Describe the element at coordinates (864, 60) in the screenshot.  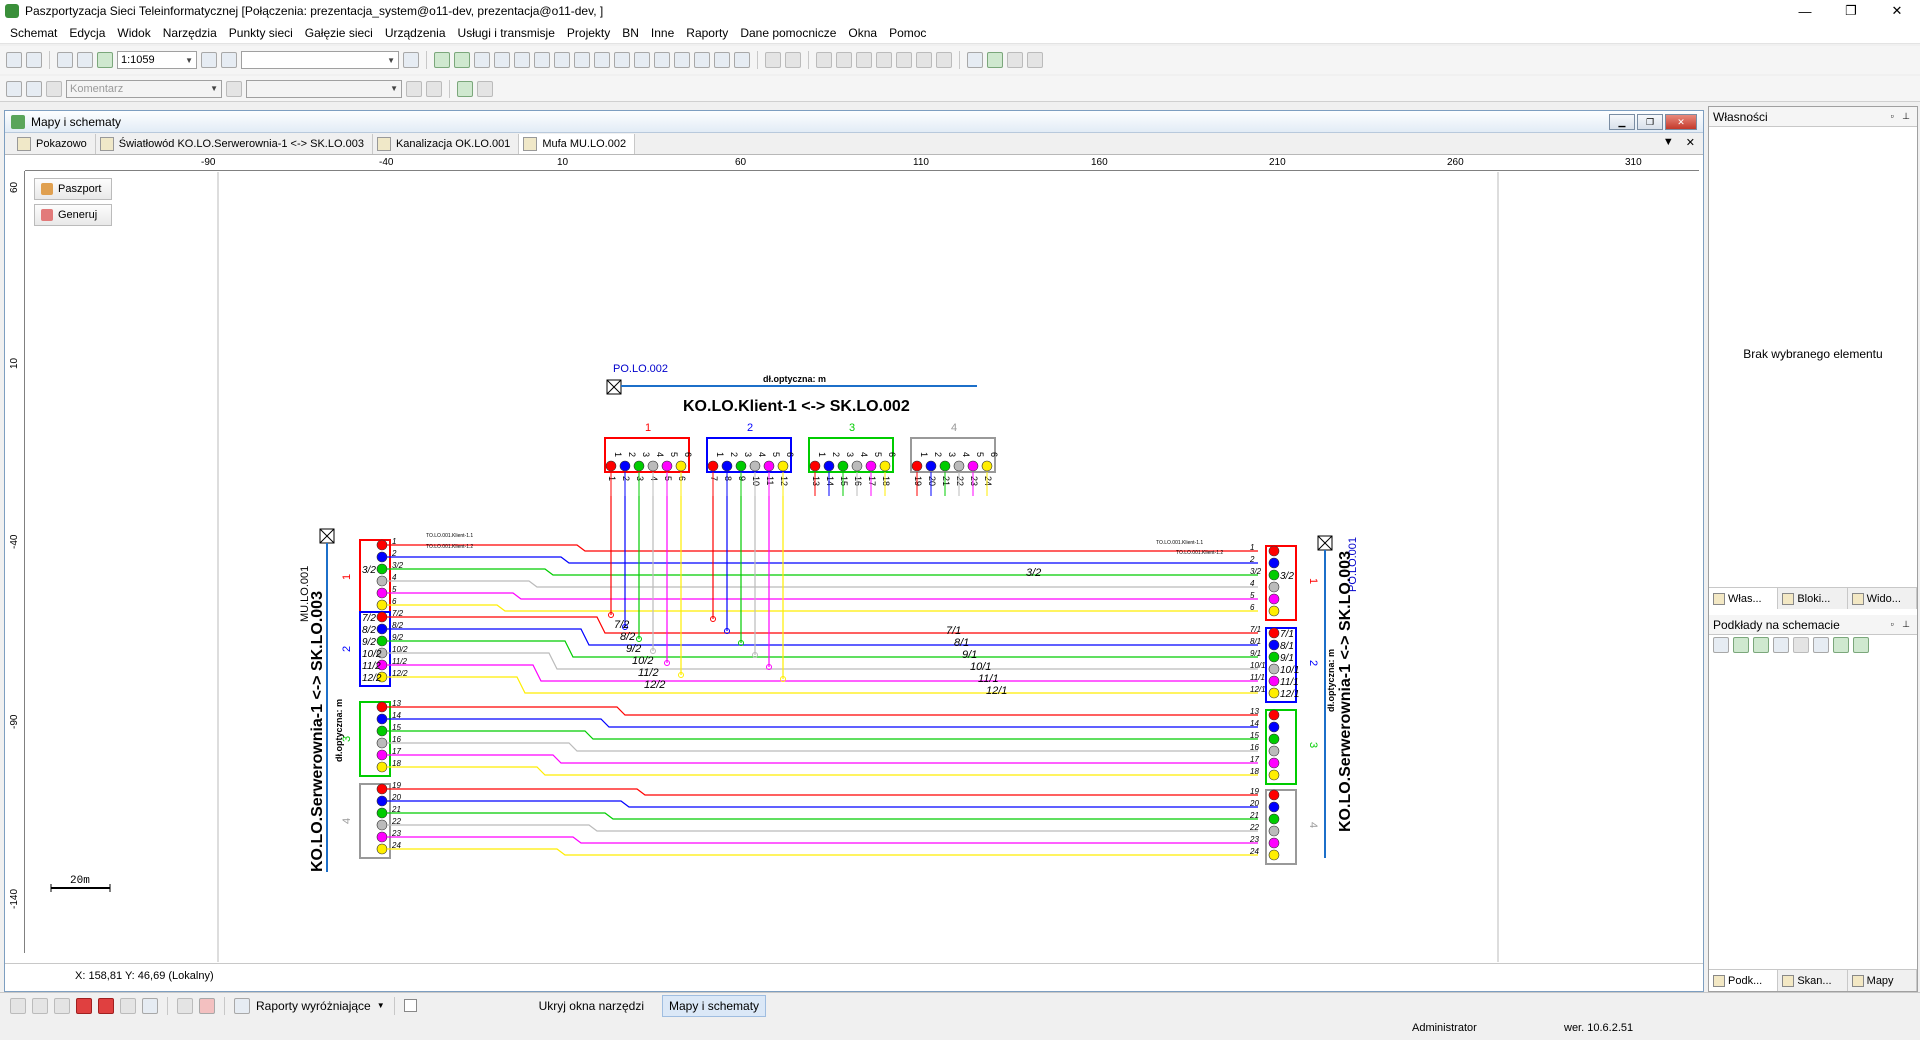
I see `delete-icon` at that location.